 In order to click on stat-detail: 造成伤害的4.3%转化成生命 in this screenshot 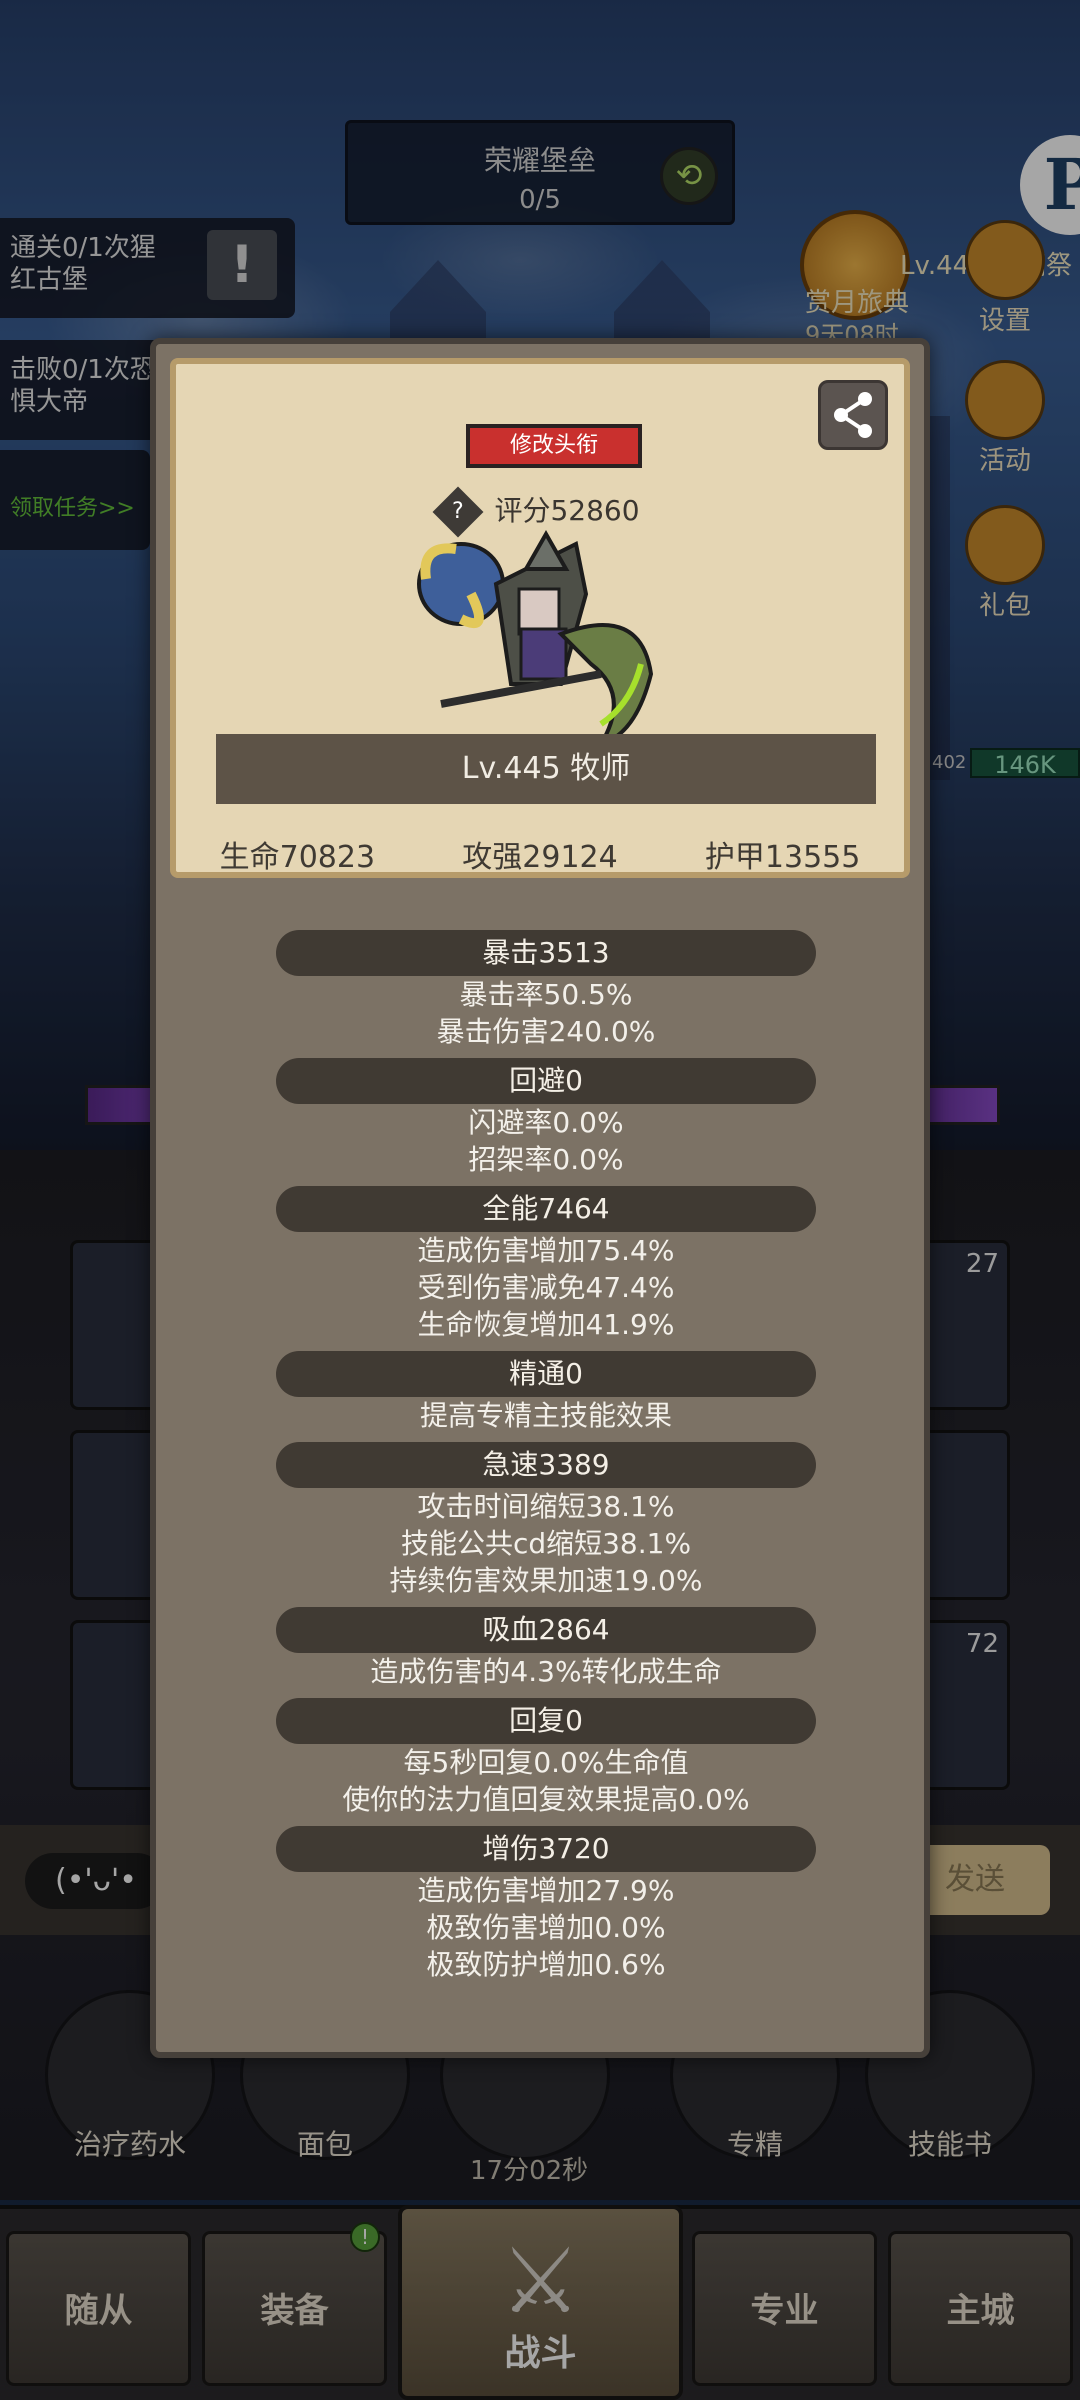, I will do `click(546, 1671)`.